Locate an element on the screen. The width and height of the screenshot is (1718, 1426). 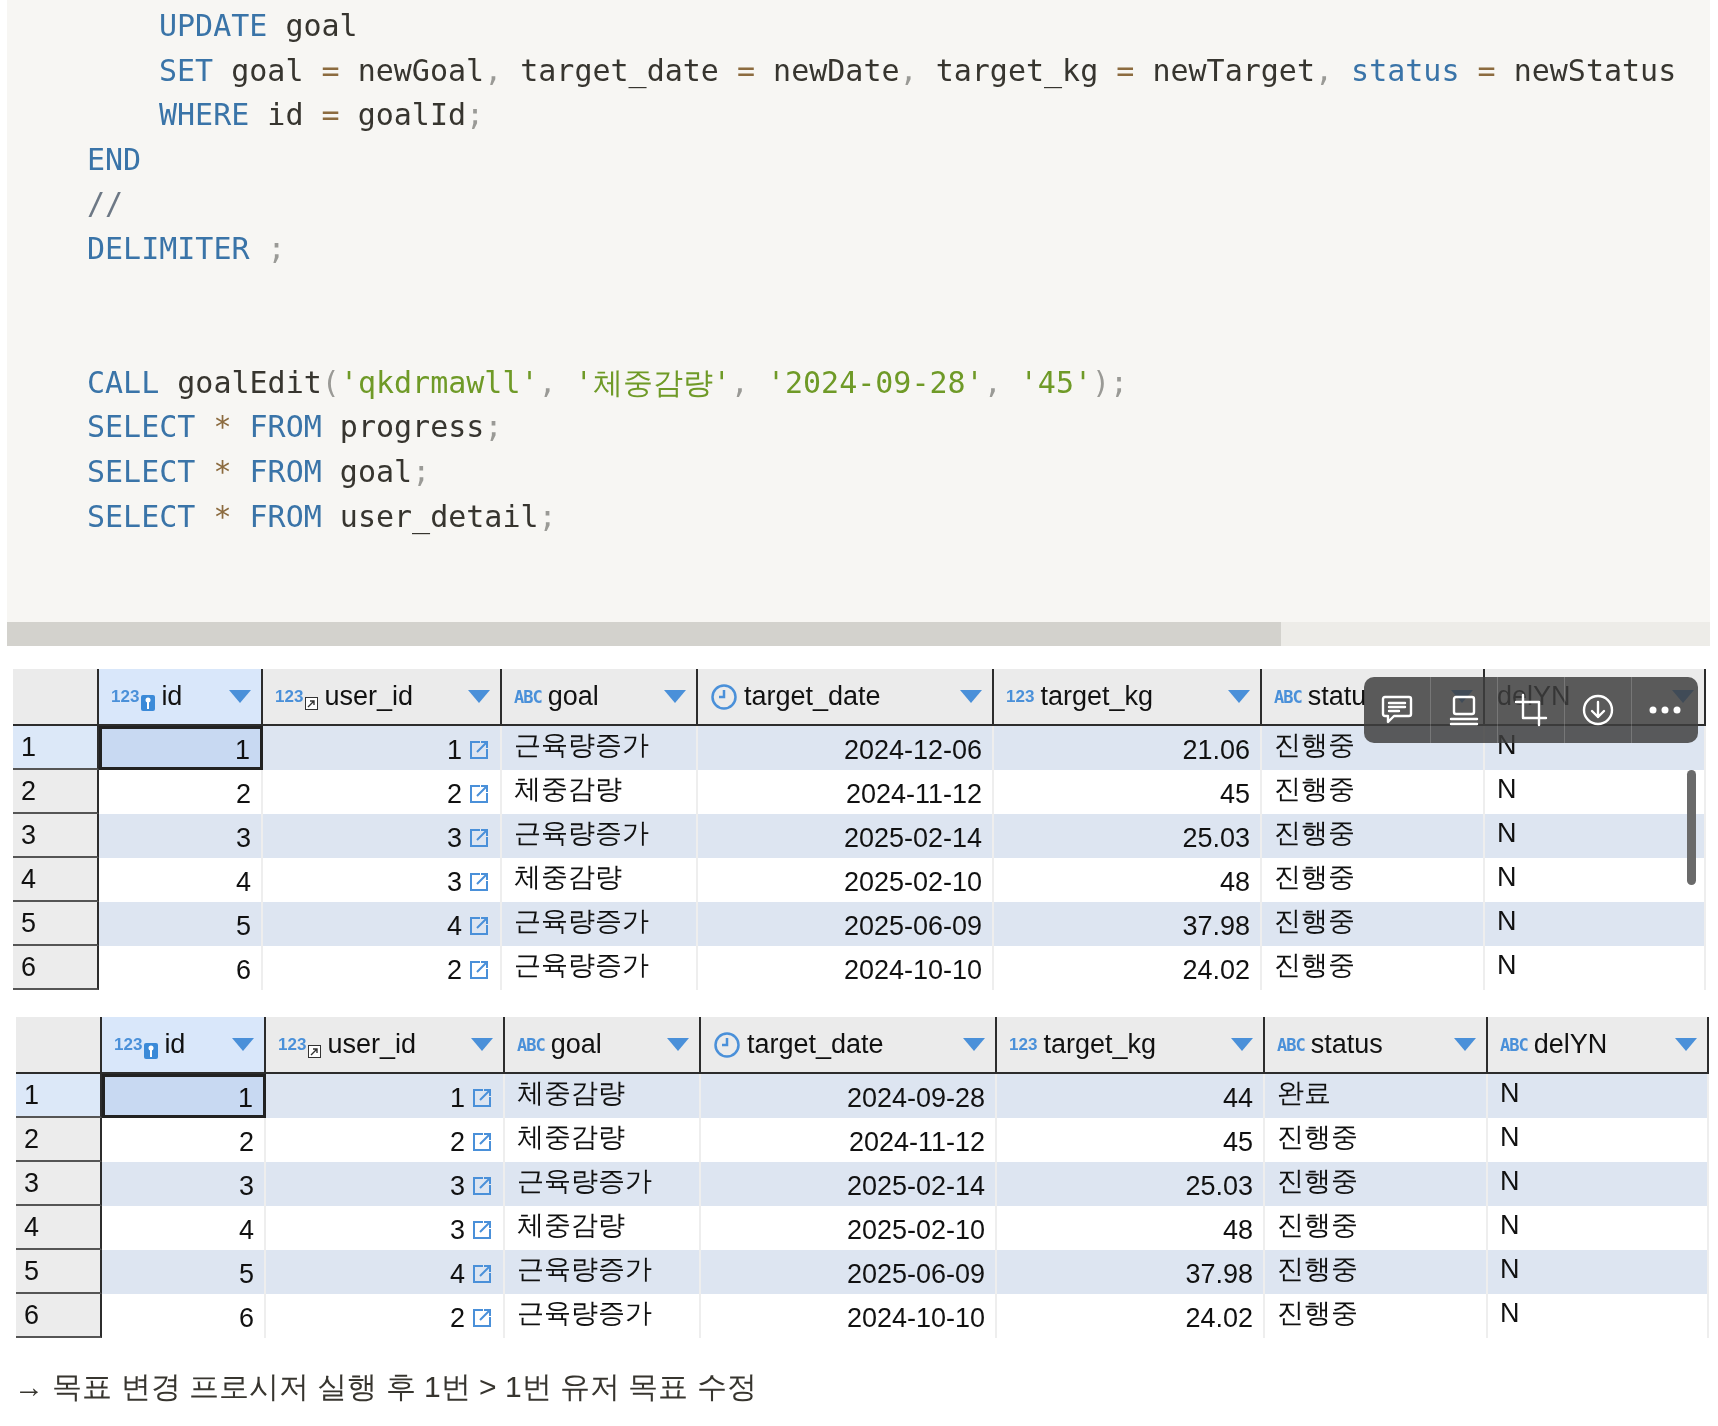
code-line: SET goal = newGoal, target_date = newDate, target_kg = newTarget, status = newStatus is located at coordinates (918, 70).